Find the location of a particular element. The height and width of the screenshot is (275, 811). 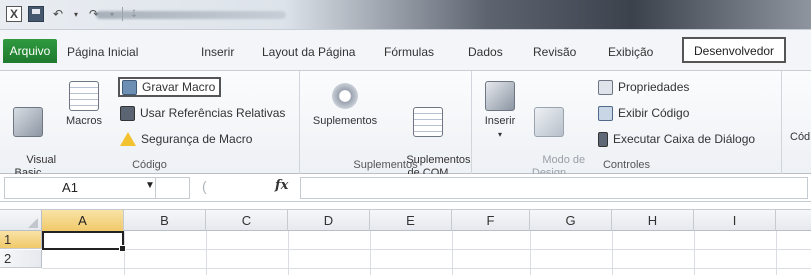

tab-revisao: Revisão is located at coordinates (554, 52).